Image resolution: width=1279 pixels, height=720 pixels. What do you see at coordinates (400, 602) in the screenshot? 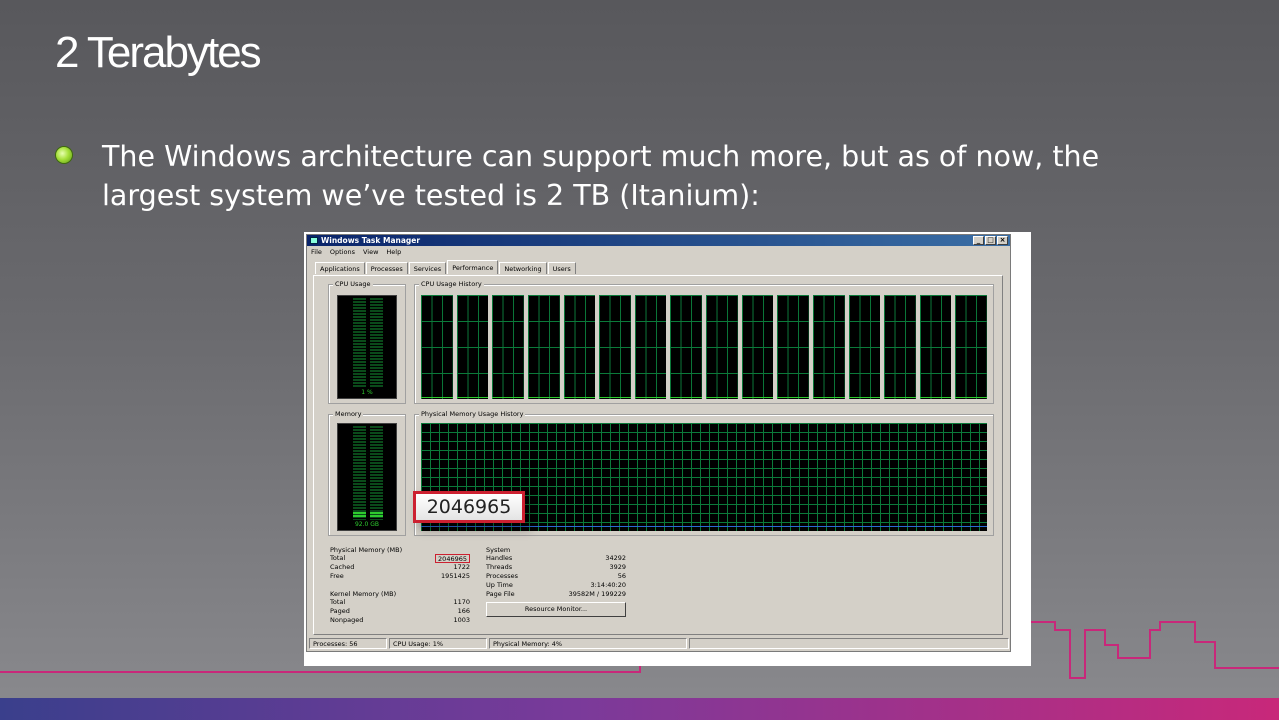
I see `info-row: Total 1170` at bounding box center [400, 602].